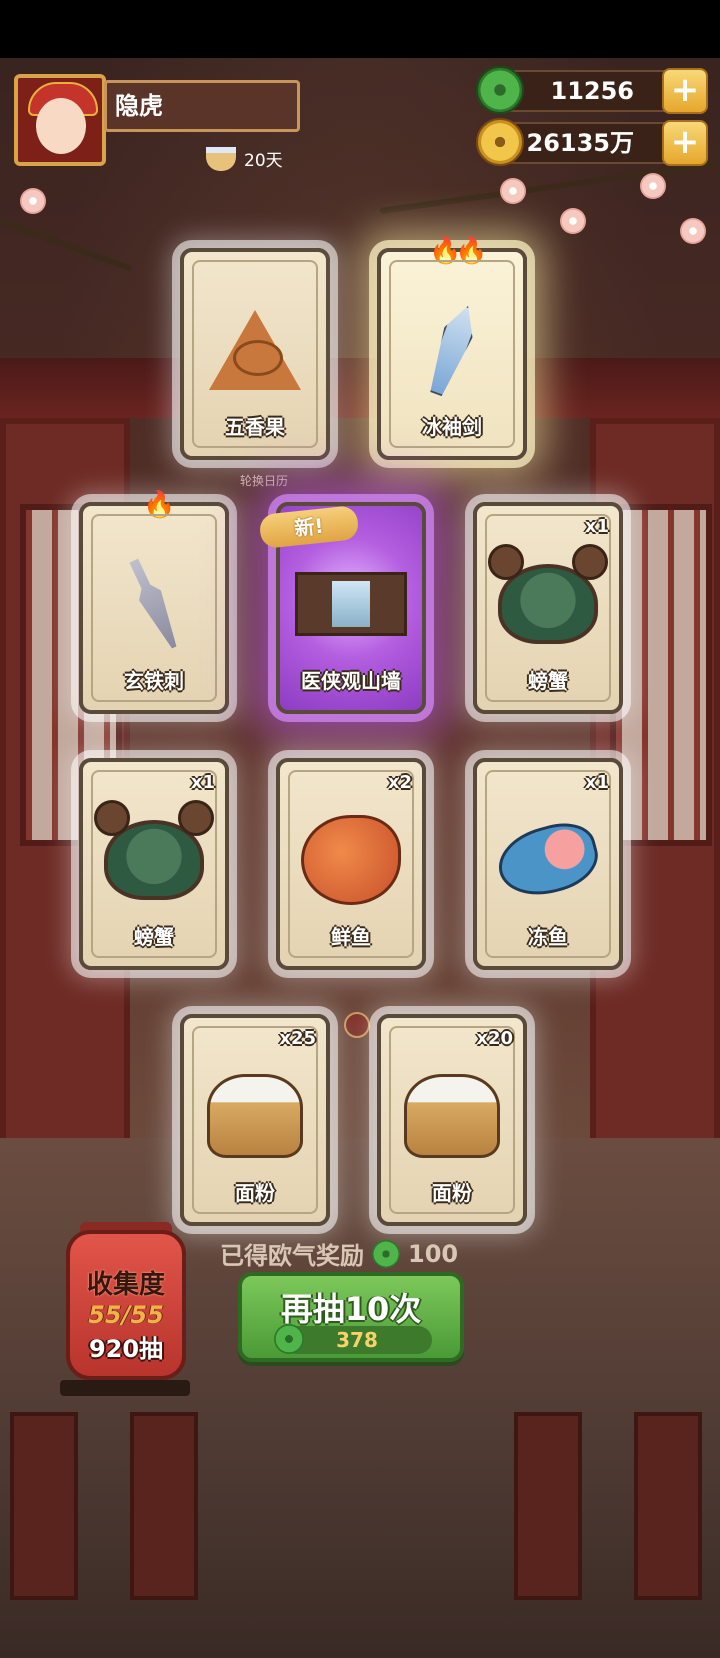 Image resolution: width=720 pixels, height=1658 pixels. Describe the element at coordinates (357, 1025) in the screenshot. I see `knot-ornament` at that location.